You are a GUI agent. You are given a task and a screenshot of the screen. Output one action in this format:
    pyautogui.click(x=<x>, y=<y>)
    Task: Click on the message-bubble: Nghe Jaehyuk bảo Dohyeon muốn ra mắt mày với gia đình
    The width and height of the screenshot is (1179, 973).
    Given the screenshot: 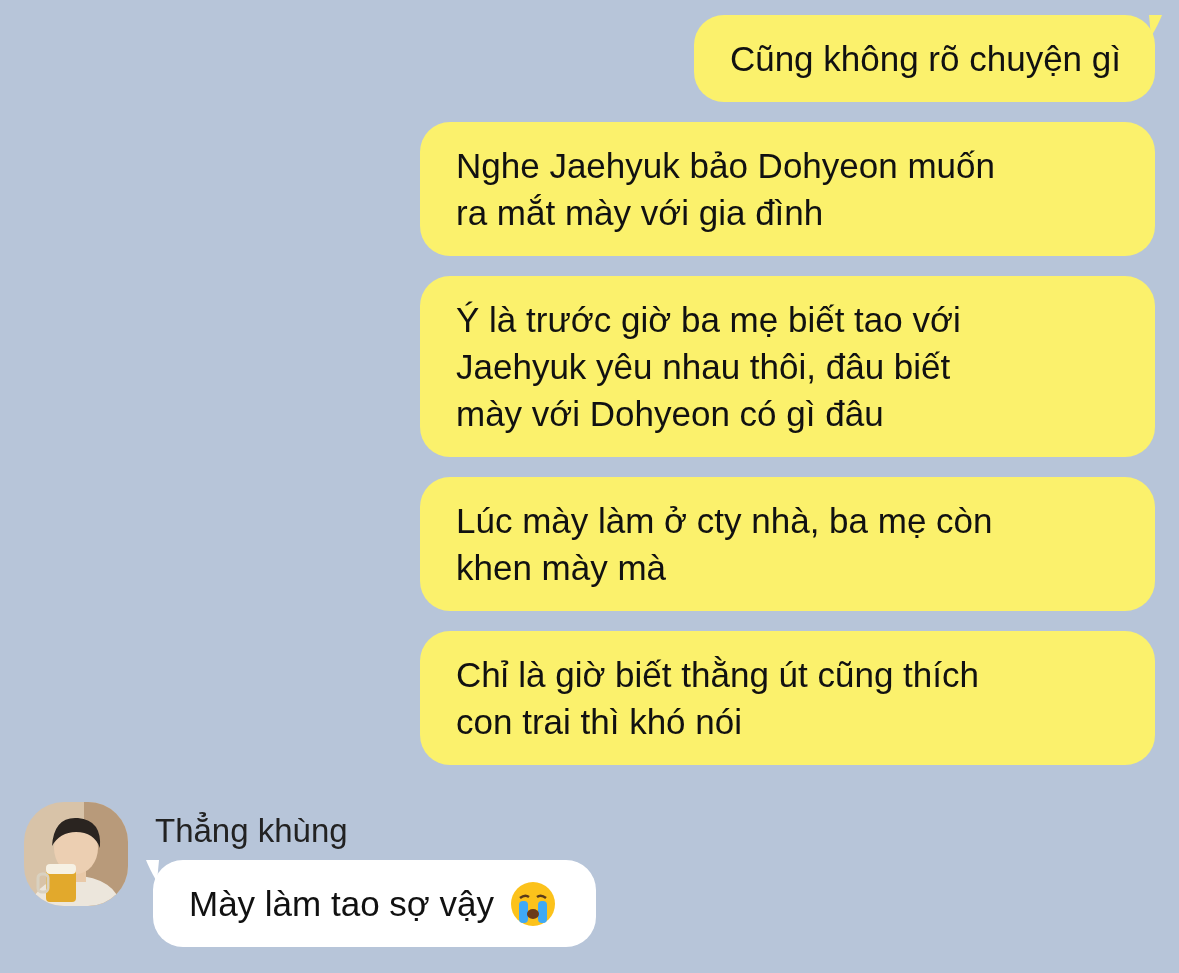 What is the action you would take?
    pyautogui.click(x=787, y=189)
    